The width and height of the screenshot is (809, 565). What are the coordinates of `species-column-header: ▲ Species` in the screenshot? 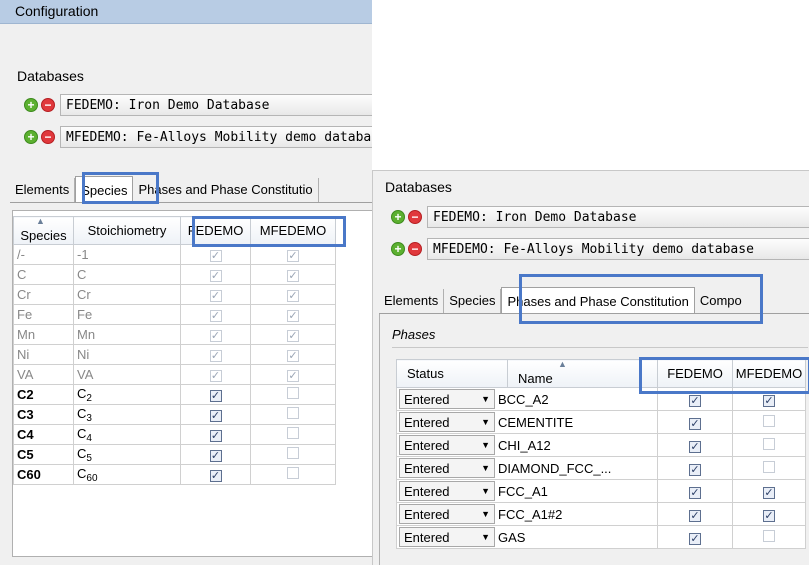 It's located at (43, 230).